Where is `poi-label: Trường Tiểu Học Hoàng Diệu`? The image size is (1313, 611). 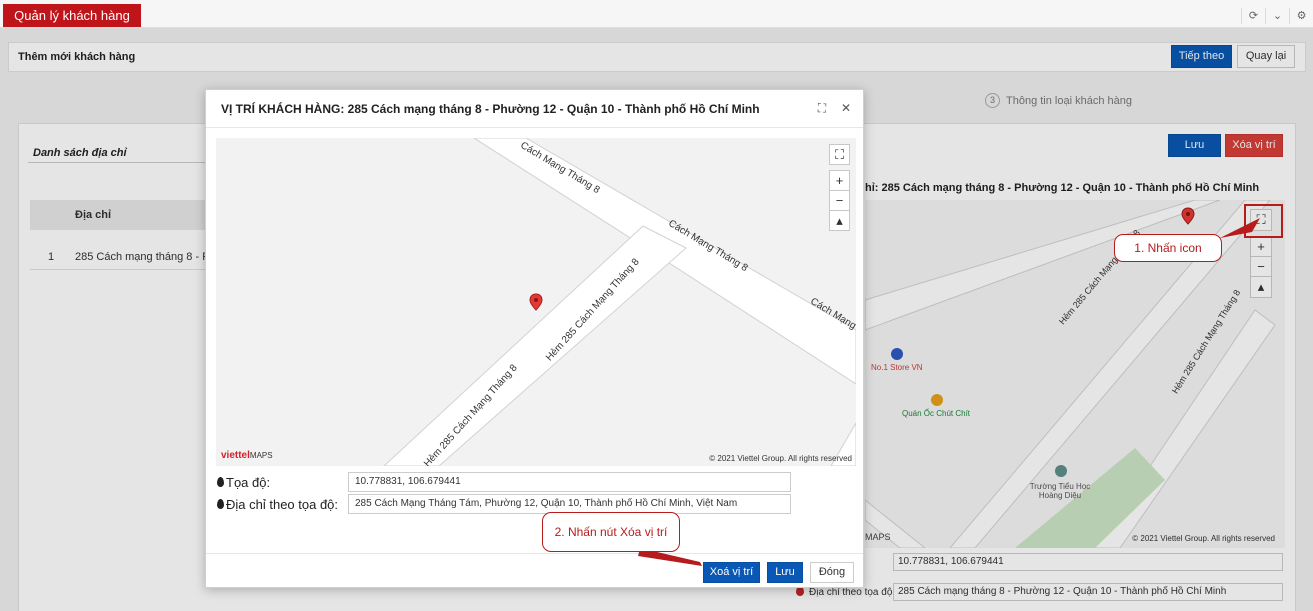 poi-label: Trường Tiểu Học Hoàng Diệu is located at coordinates (1060, 491).